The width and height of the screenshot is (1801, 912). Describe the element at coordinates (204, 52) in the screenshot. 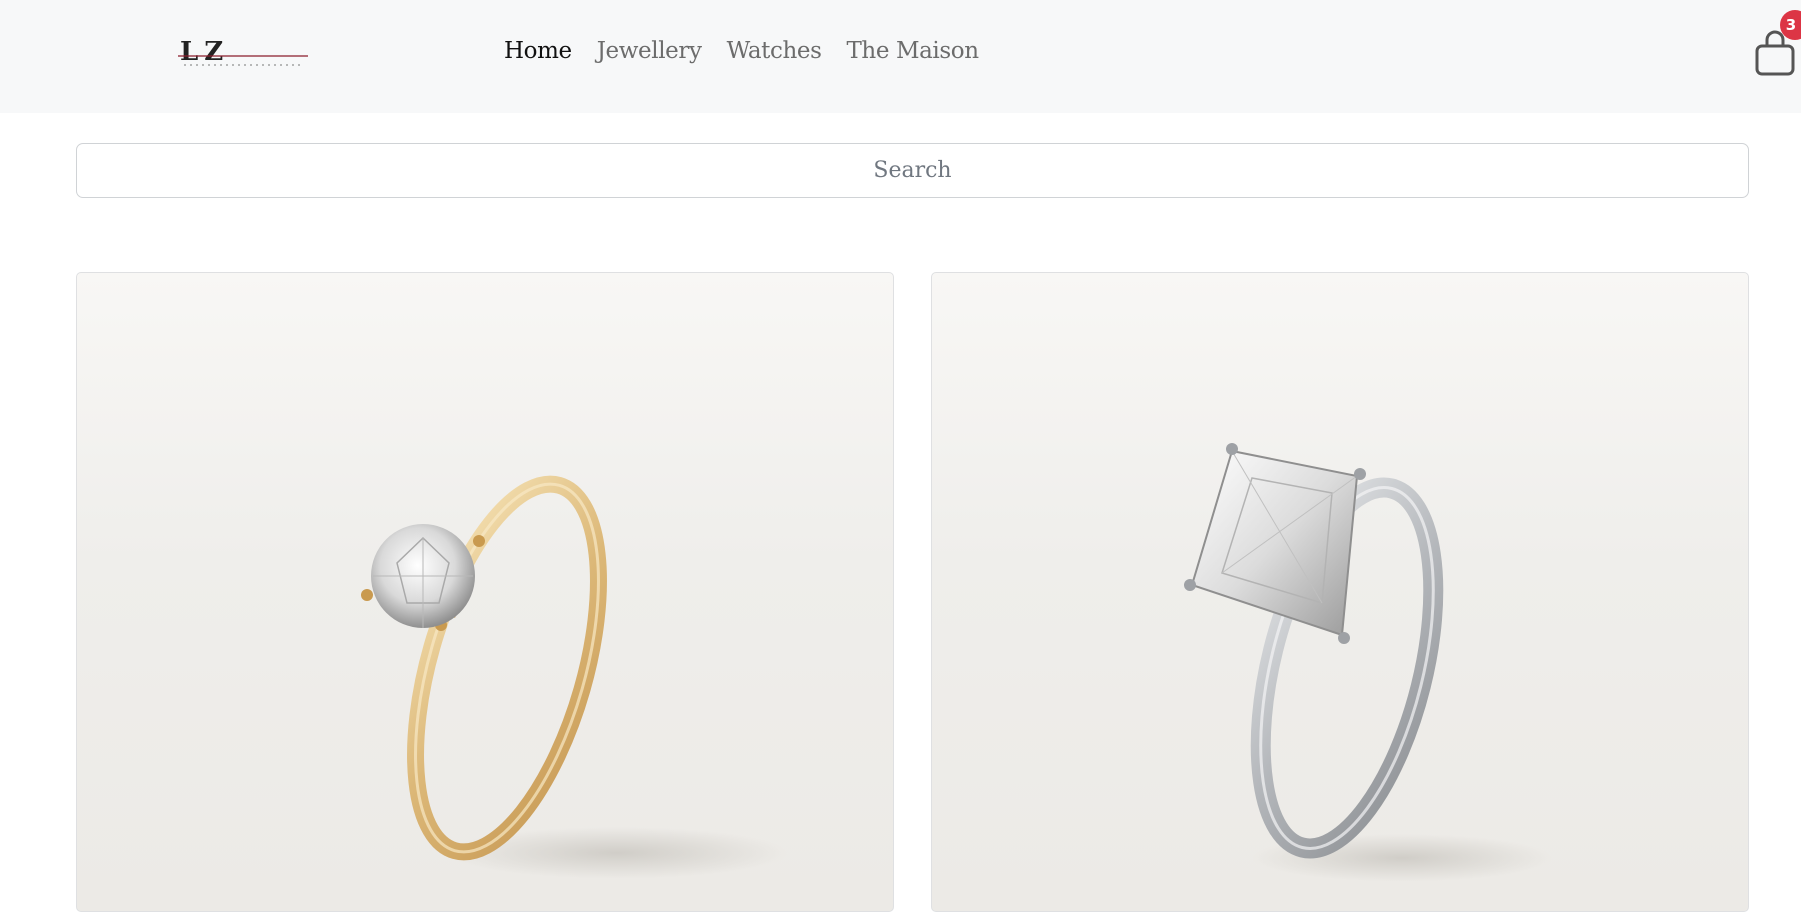

I see `svg-text: LZ` at that location.